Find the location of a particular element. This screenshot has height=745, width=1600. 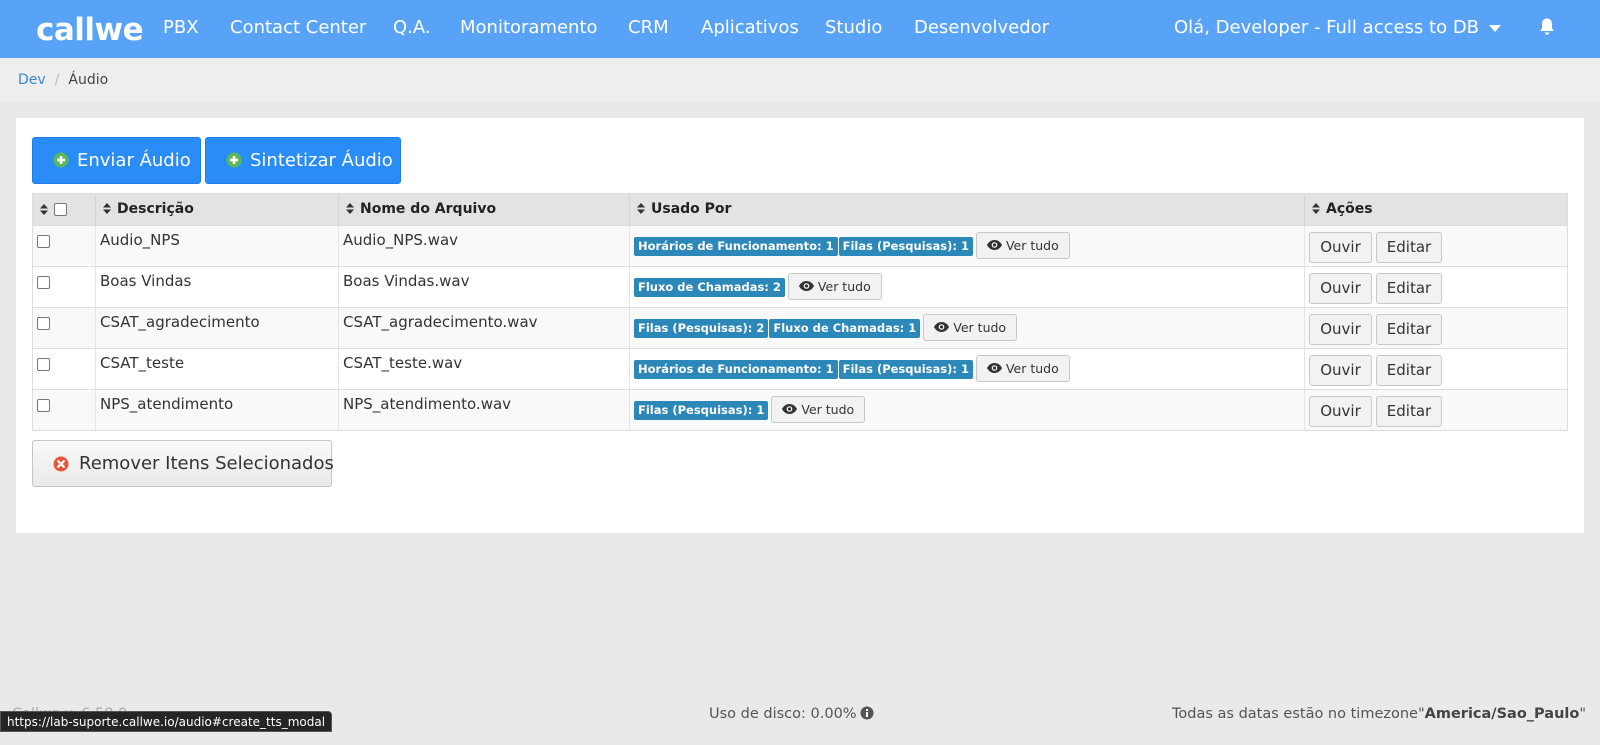

eye-icon is located at coordinates (790, 409).